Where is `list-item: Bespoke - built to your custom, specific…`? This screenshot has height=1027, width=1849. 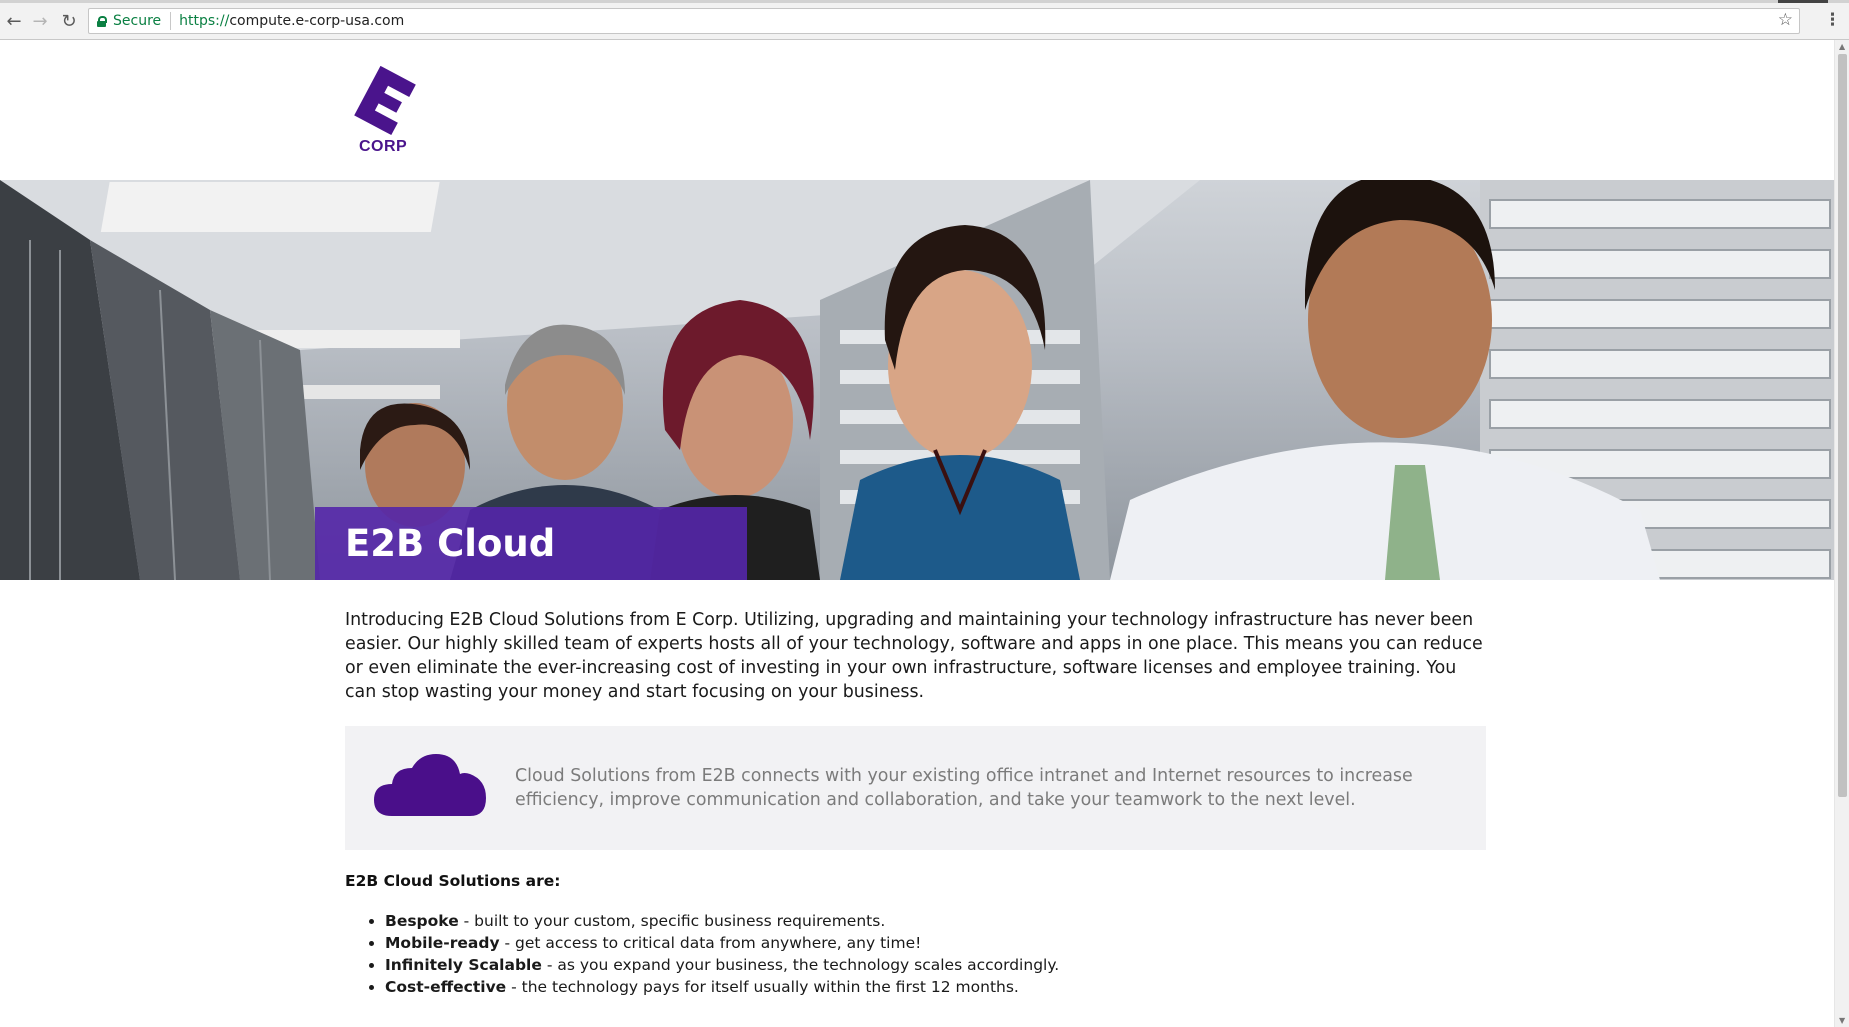 list-item: Bespoke - built to your custom, specific… is located at coordinates (722, 921).